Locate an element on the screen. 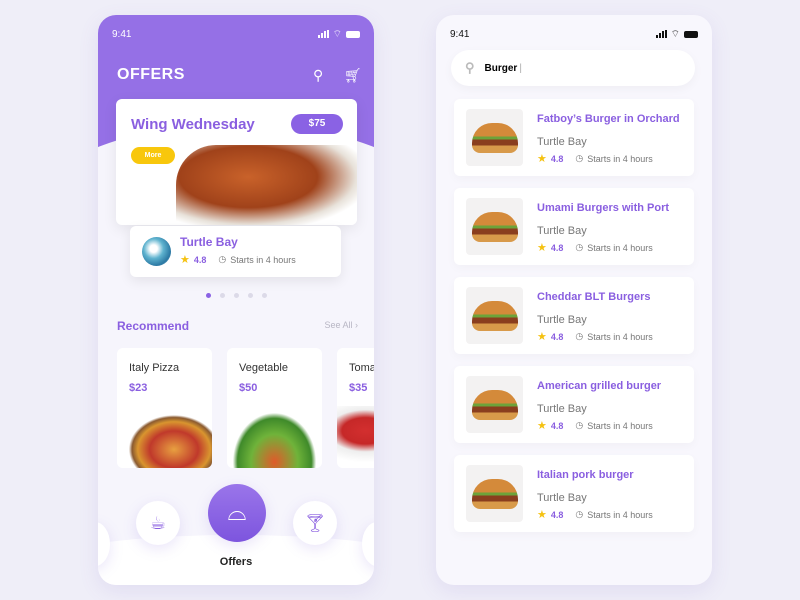  nav-active-label: Offers is located at coordinates (236, 562).